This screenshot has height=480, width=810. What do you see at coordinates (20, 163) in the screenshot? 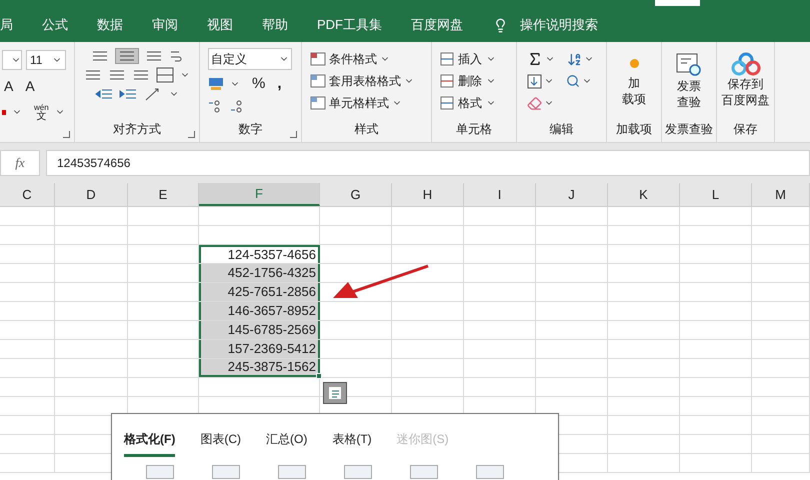
I see `function-button: fx` at bounding box center [20, 163].